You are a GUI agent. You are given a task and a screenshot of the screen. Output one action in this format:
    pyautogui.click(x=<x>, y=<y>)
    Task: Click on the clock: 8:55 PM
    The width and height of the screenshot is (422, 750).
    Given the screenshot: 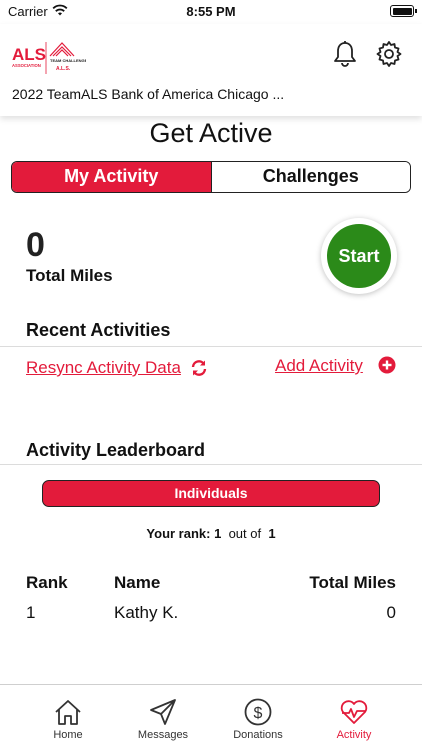 What is the action you would take?
    pyautogui.click(x=211, y=11)
    